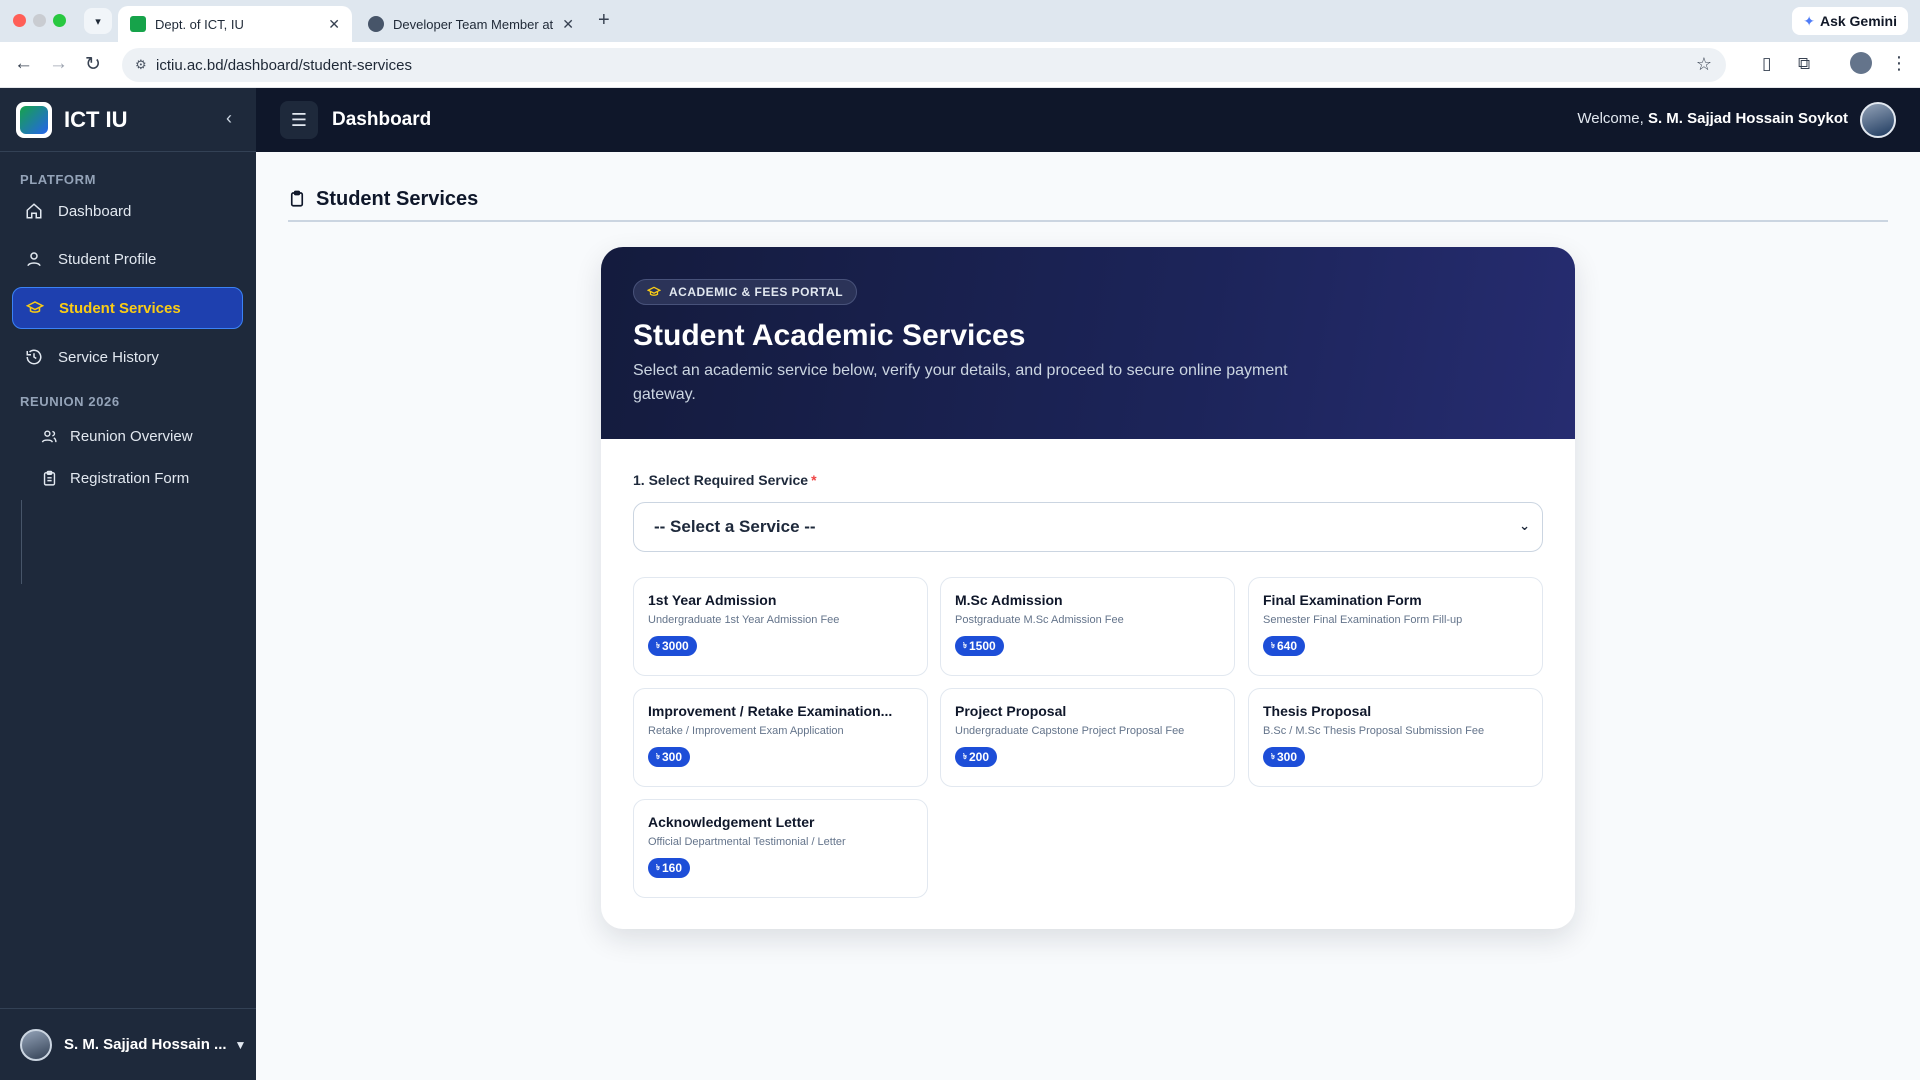  Describe the element at coordinates (1809, 20) in the screenshot. I see `sparkle-icon: ✦` at that location.